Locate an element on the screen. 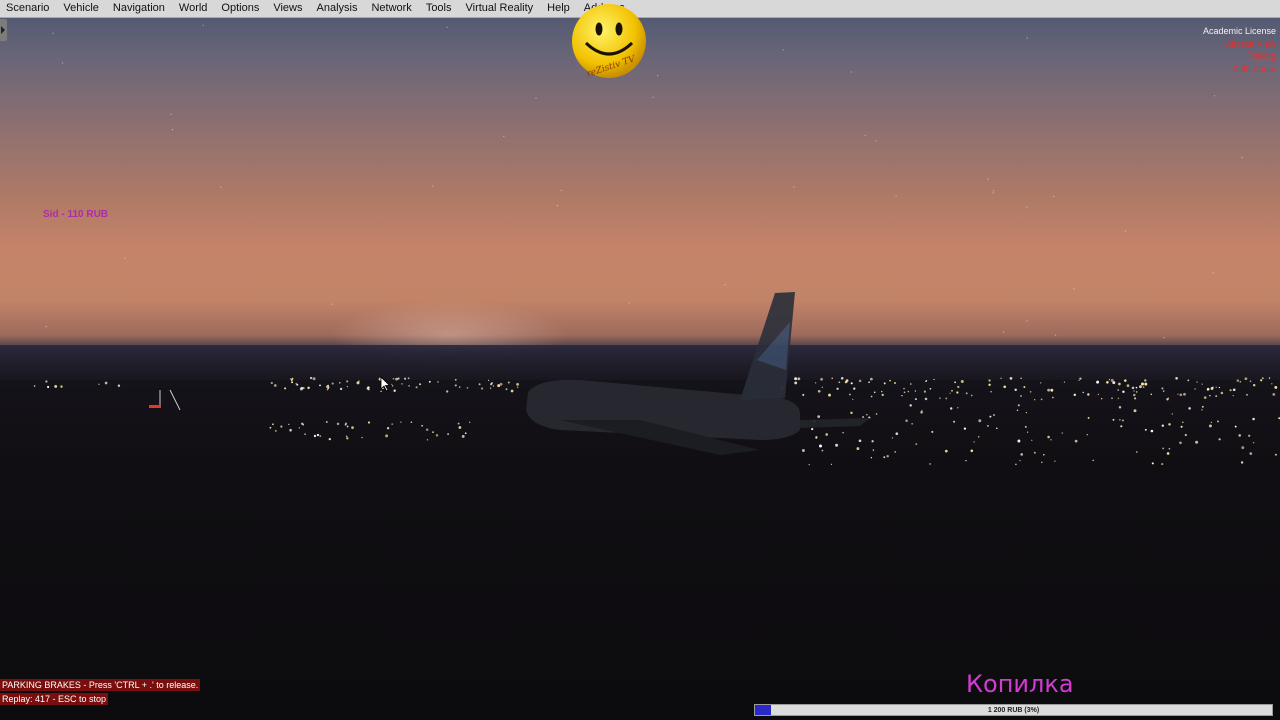 The width and height of the screenshot is (1280, 720). smiley-logo: reZistiv TV is located at coordinates (609, 41).